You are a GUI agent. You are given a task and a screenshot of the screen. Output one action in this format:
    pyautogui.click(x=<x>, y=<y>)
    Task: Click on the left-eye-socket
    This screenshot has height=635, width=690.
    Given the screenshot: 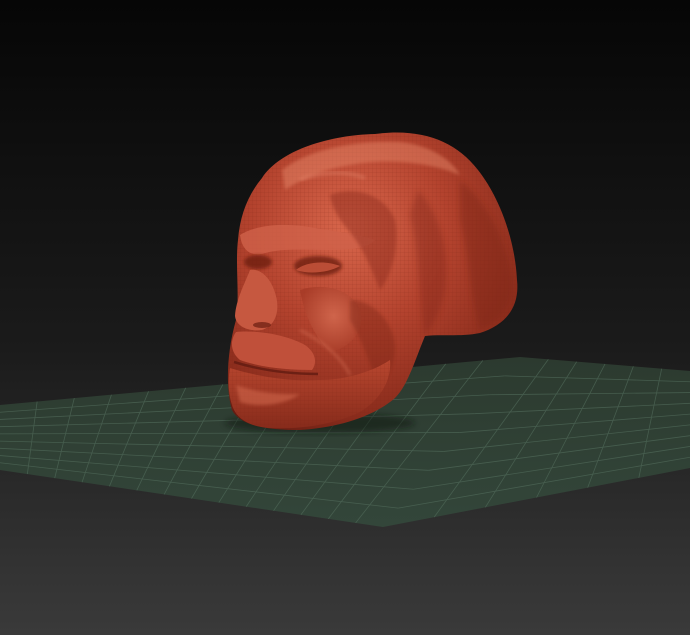 What is the action you would take?
    pyautogui.click(x=258, y=262)
    